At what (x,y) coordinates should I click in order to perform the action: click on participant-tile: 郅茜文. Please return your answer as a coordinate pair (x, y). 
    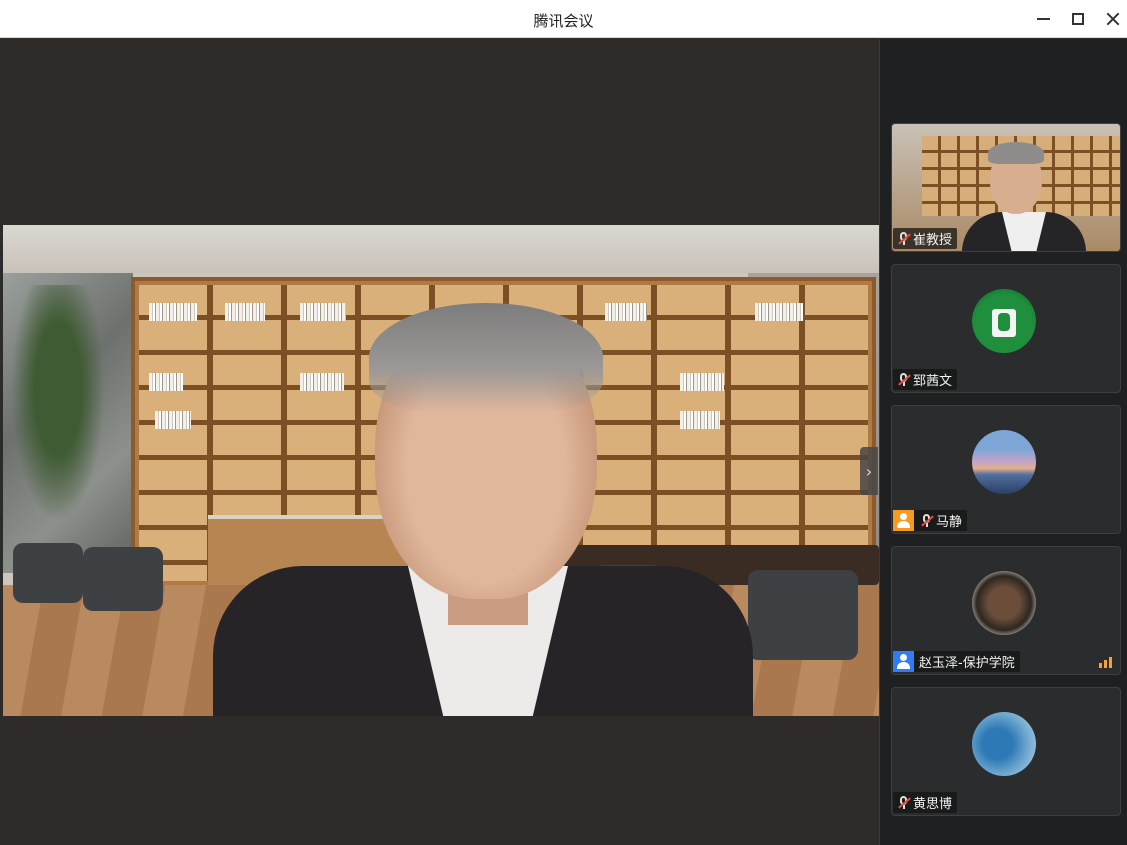
    Looking at the image, I should click on (1006, 328).